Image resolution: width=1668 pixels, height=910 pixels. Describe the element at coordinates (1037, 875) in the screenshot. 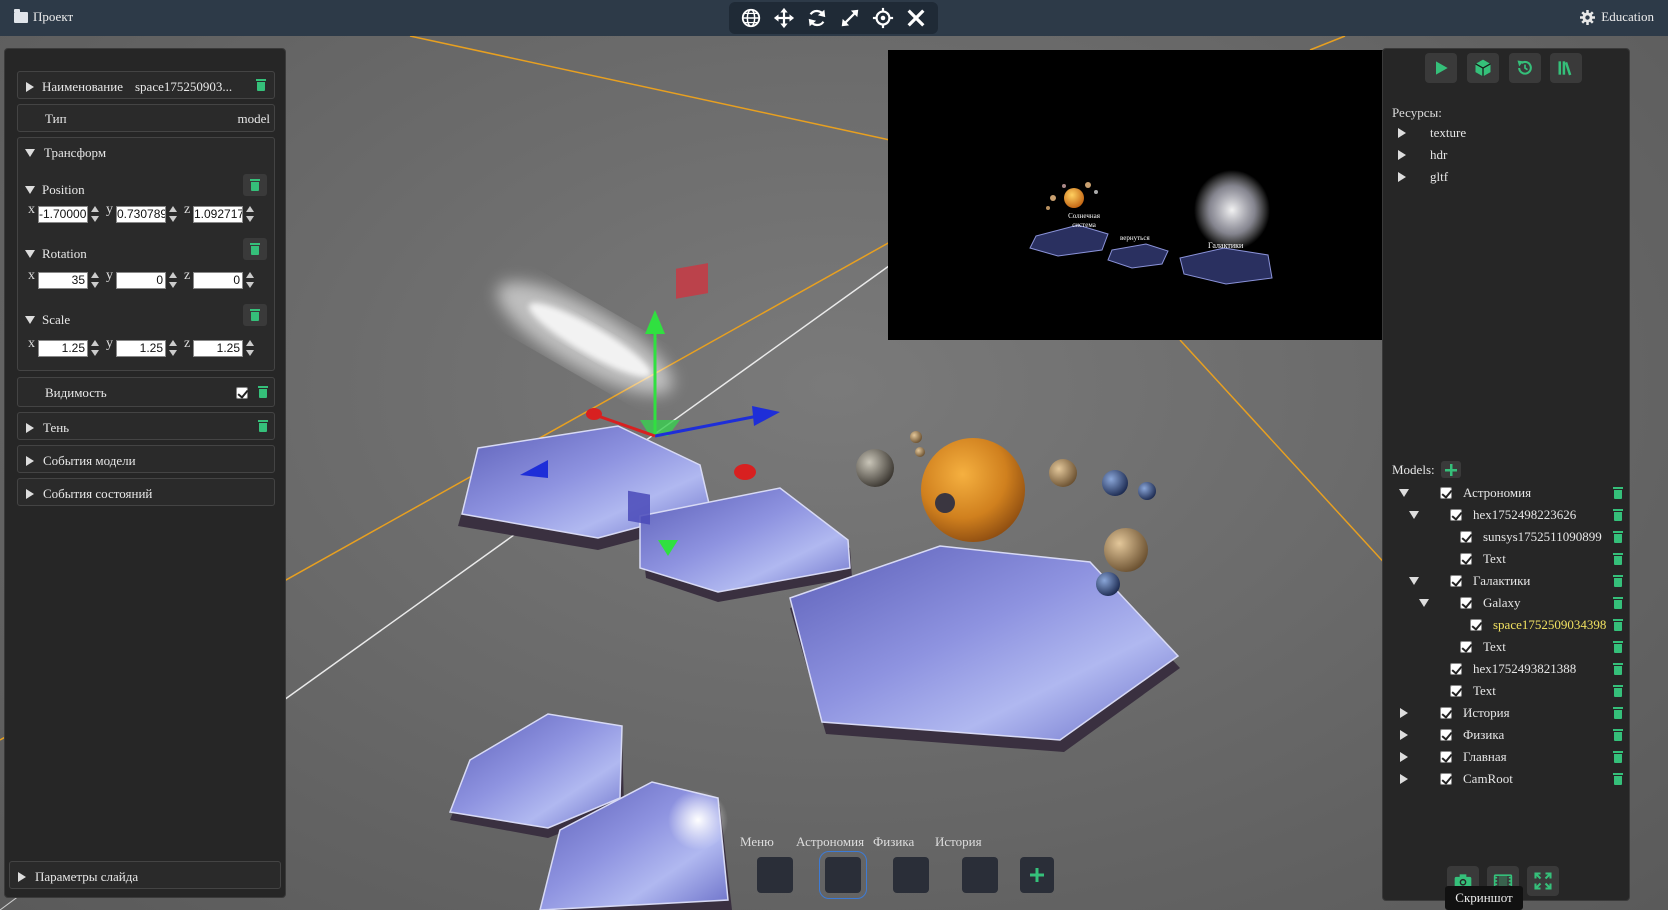

I see `add-slide-button` at that location.